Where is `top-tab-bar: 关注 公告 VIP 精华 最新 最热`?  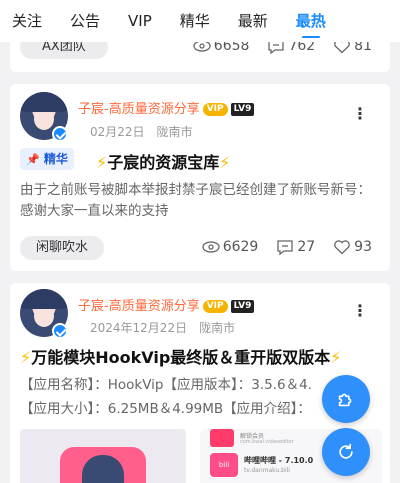
top-tab-bar: 关注 公告 VIP 精华 最新 最热 is located at coordinates (200, 21).